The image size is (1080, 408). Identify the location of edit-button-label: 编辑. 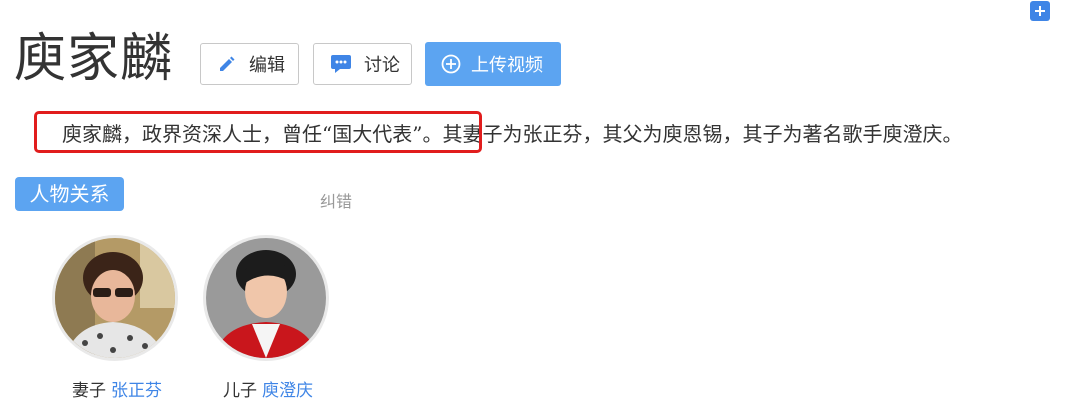
(267, 65).